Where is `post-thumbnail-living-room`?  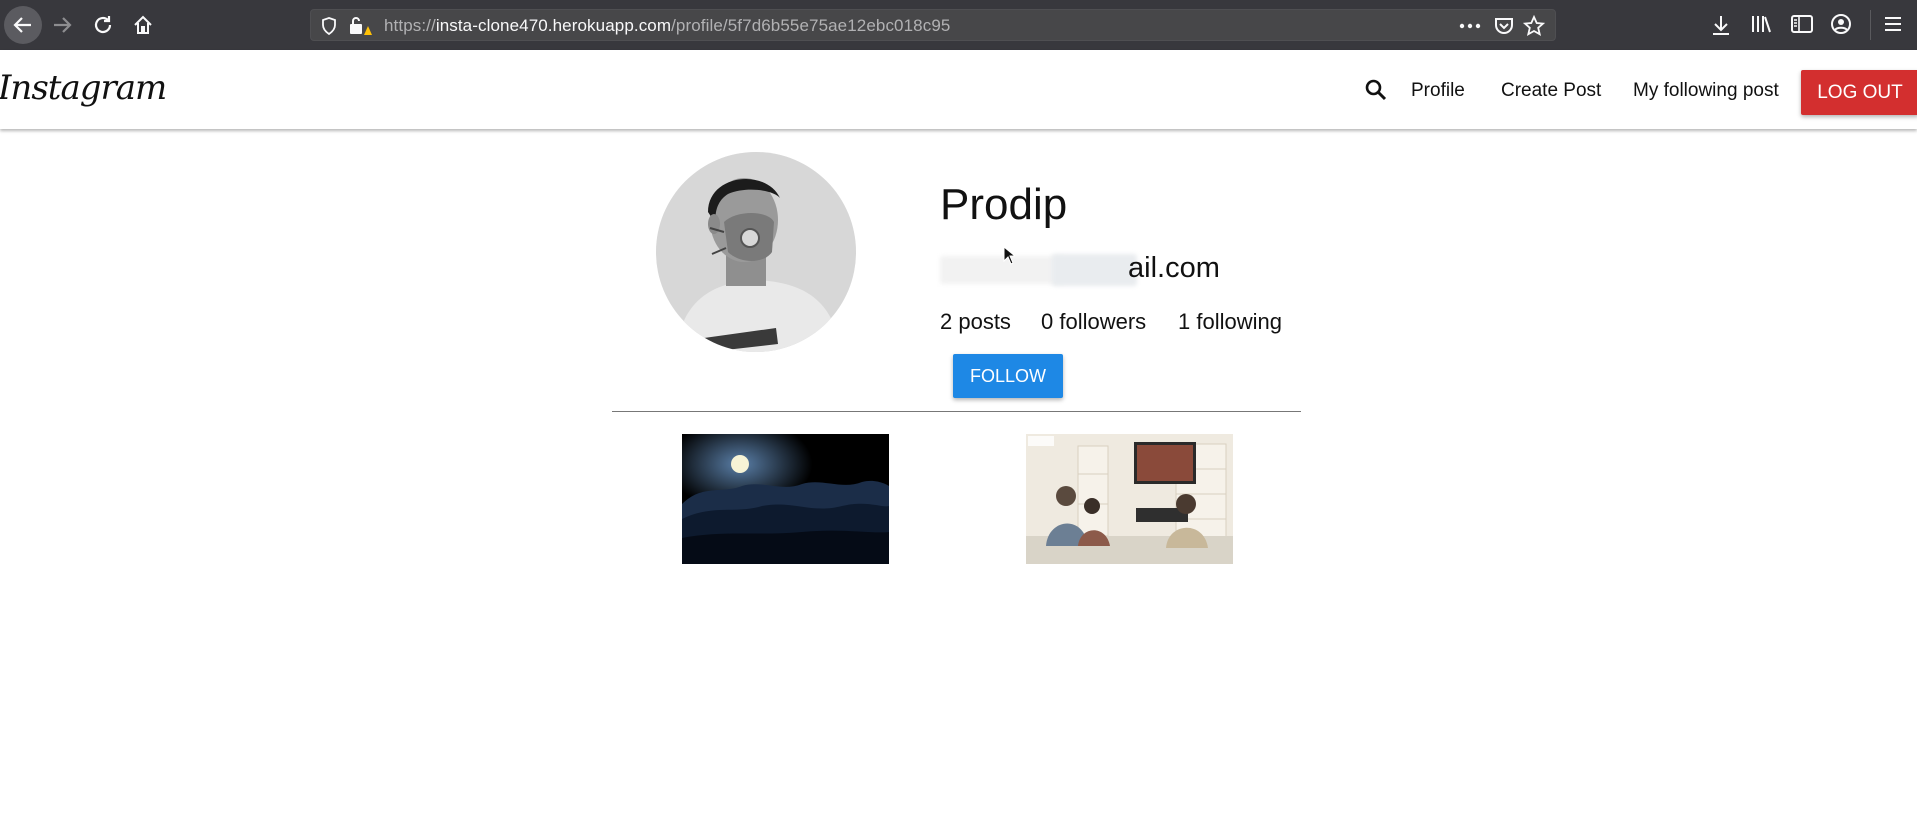 post-thumbnail-living-room is located at coordinates (1129, 499).